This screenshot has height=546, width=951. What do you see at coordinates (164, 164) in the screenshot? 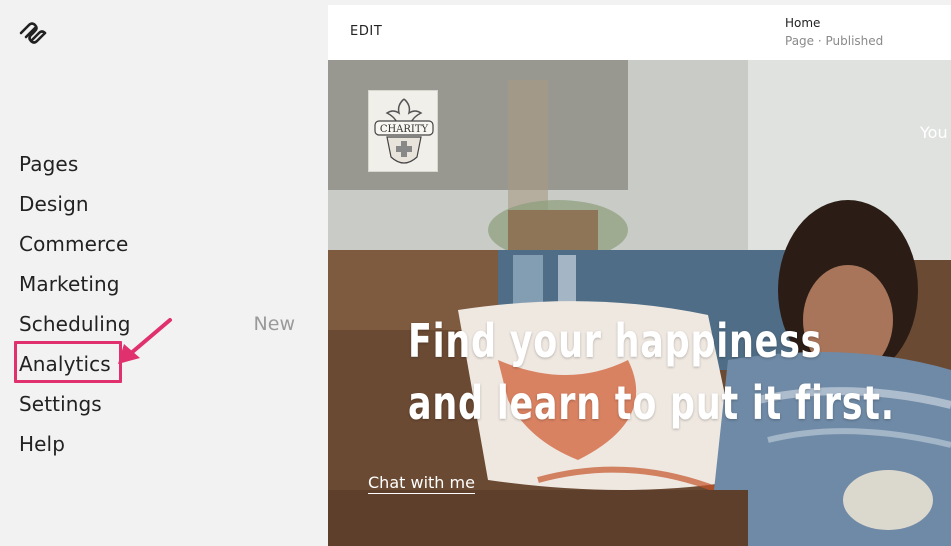
I see `sidebar-item-pages: Pages` at bounding box center [164, 164].